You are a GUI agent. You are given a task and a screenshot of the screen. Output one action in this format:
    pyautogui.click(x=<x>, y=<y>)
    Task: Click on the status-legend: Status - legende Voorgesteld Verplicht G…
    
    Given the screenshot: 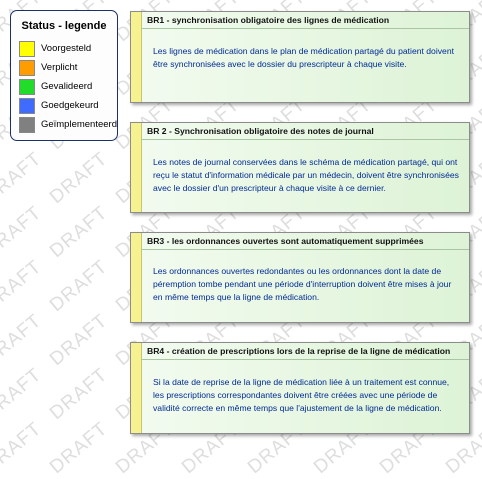 What is the action you would take?
    pyautogui.click(x=64, y=75)
    